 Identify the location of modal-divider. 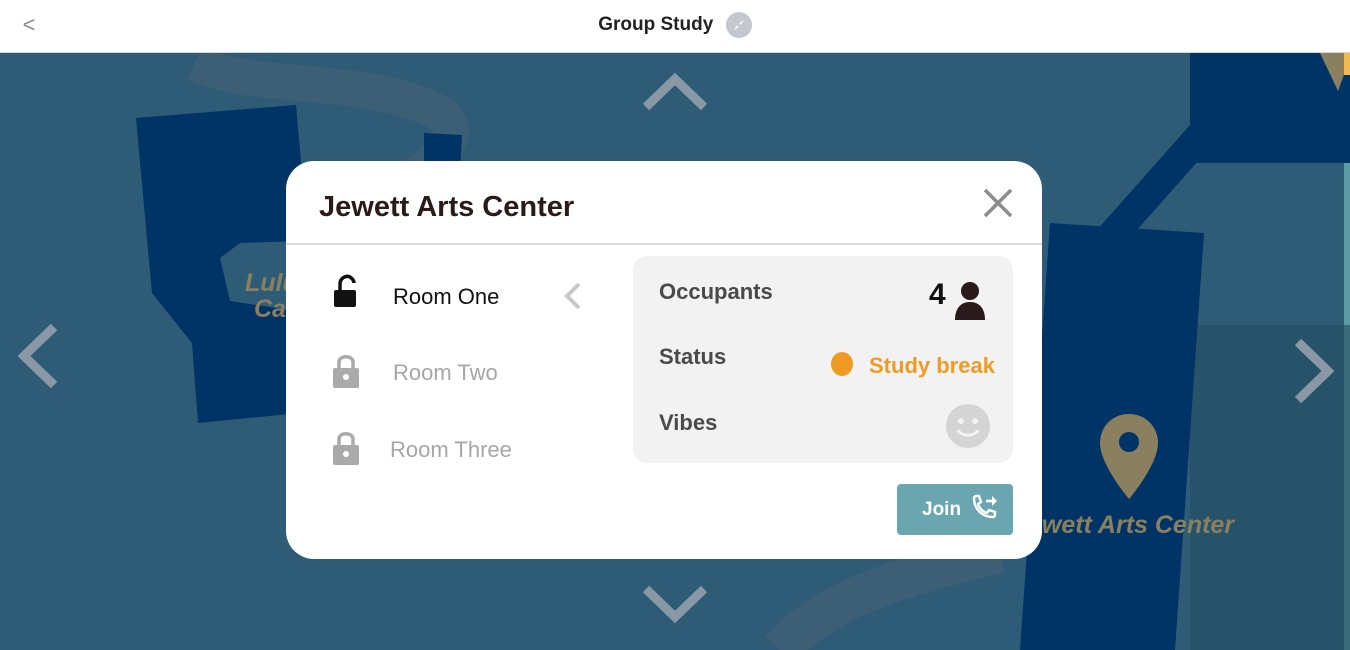
(664, 244).